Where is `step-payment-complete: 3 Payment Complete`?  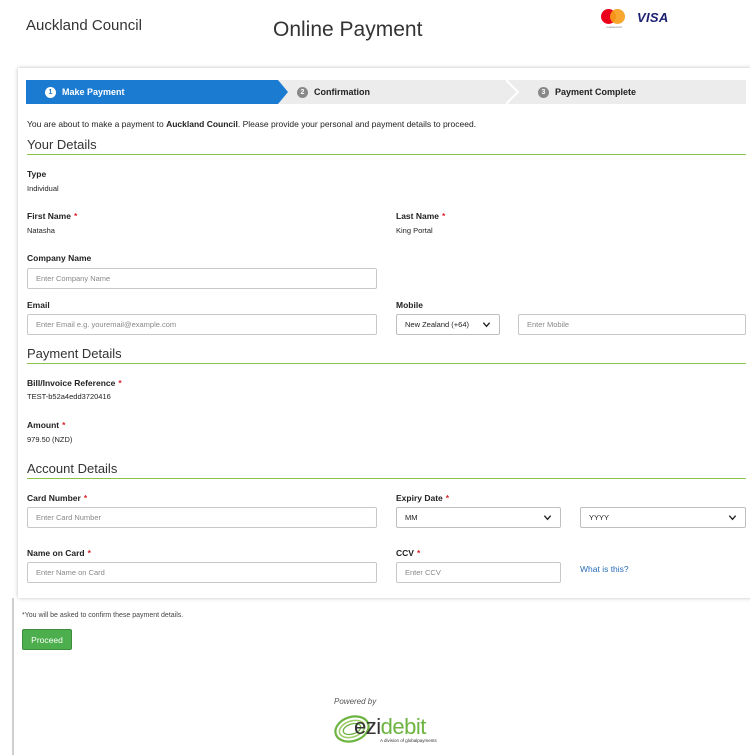
step-payment-complete: 3 Payment Complete is located at coordinates (587, 92).